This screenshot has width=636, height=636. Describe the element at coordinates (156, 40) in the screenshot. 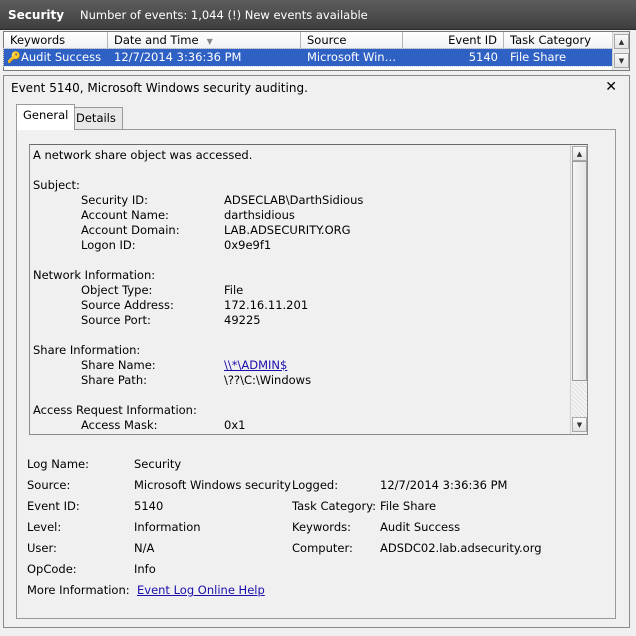

I see `col-date-time-label: Date and Time` at that location.